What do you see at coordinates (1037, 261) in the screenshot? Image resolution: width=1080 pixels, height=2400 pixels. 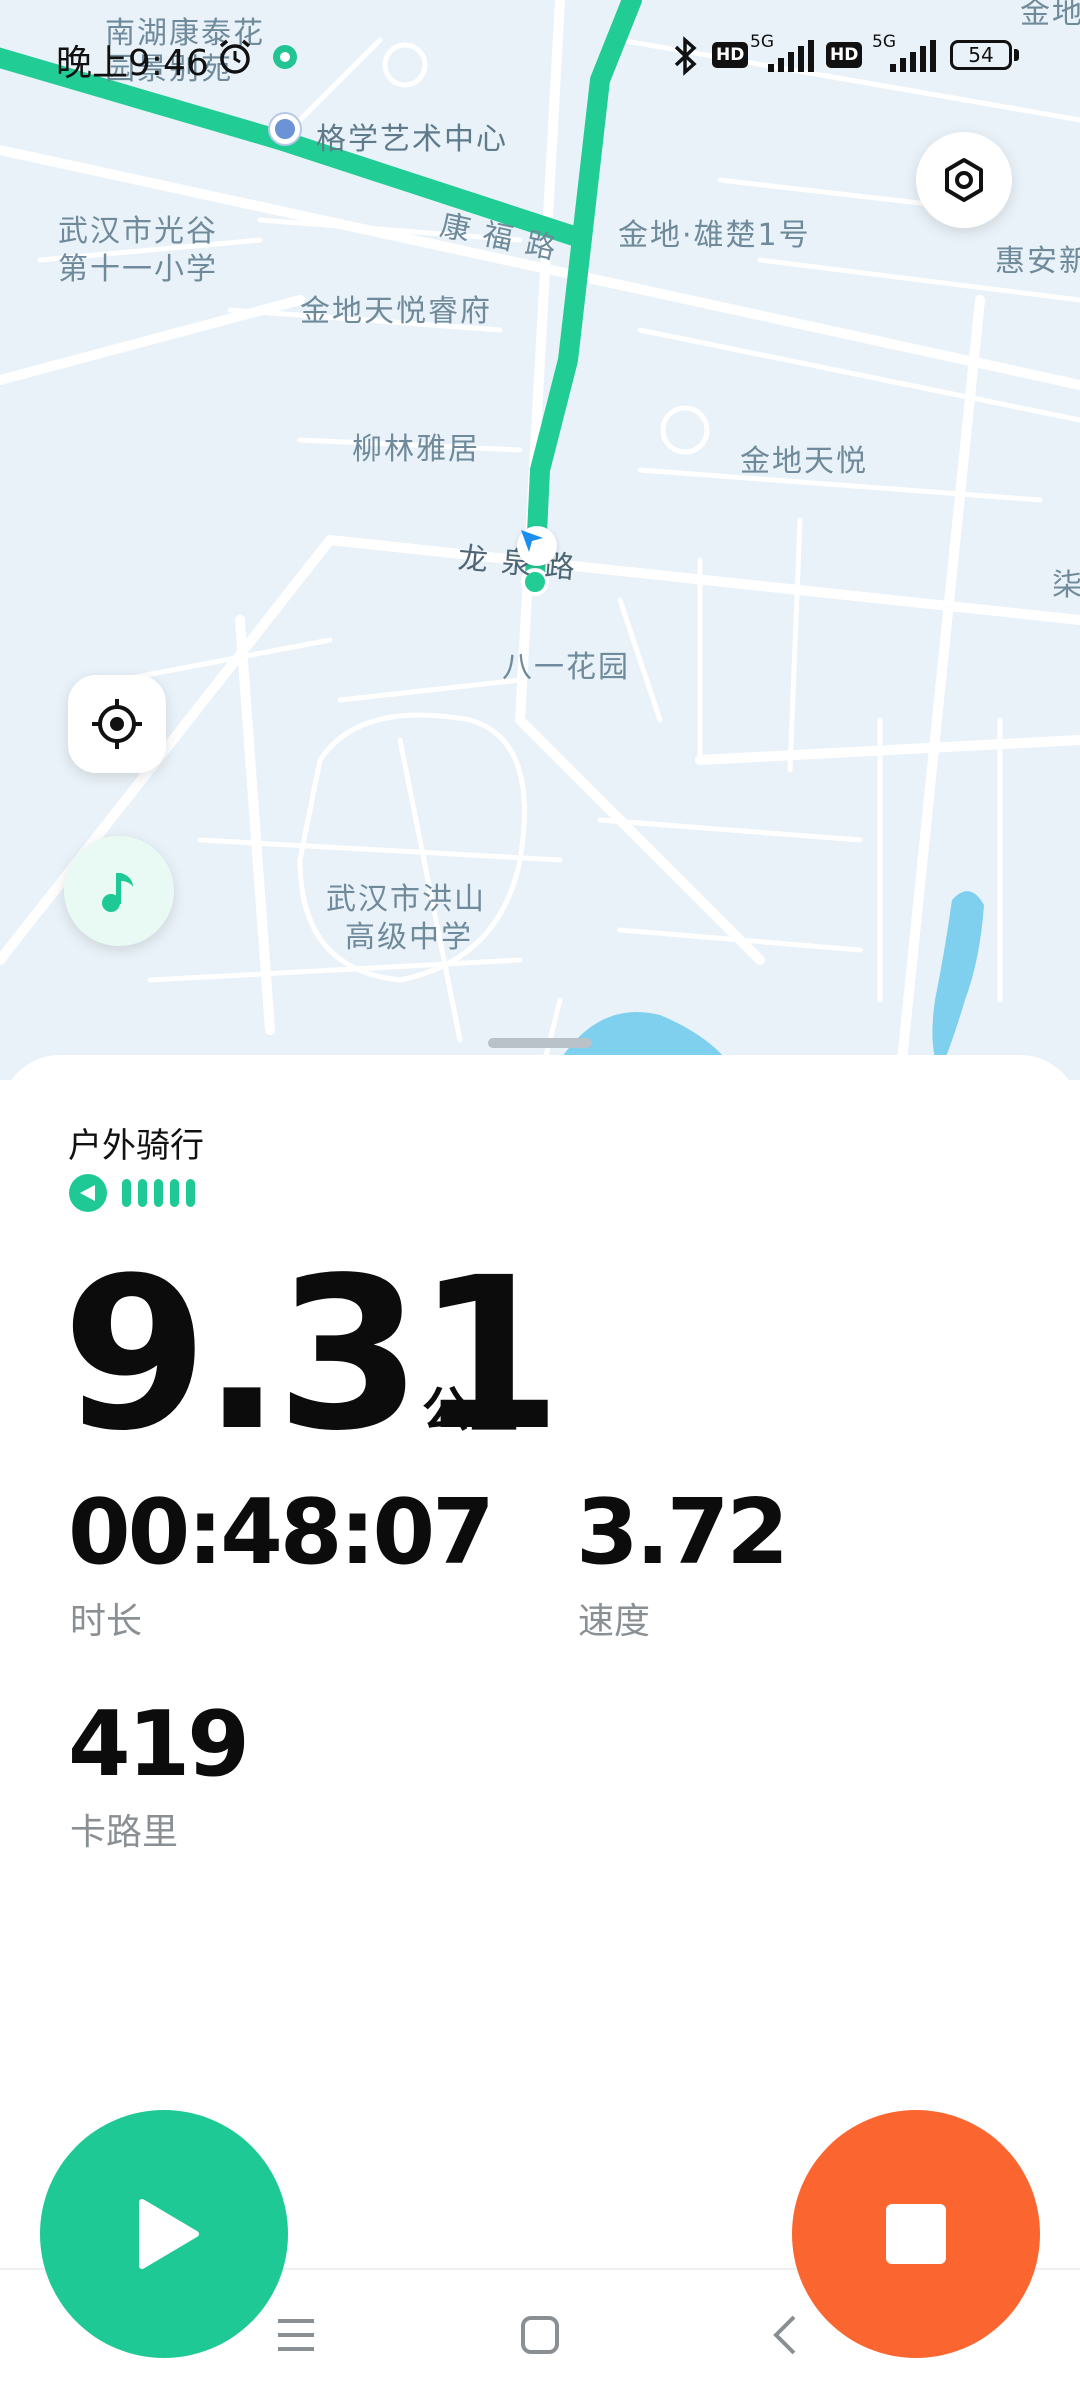 I see `map-label-huian: 惠安新` at bounding box center [1037, 261].